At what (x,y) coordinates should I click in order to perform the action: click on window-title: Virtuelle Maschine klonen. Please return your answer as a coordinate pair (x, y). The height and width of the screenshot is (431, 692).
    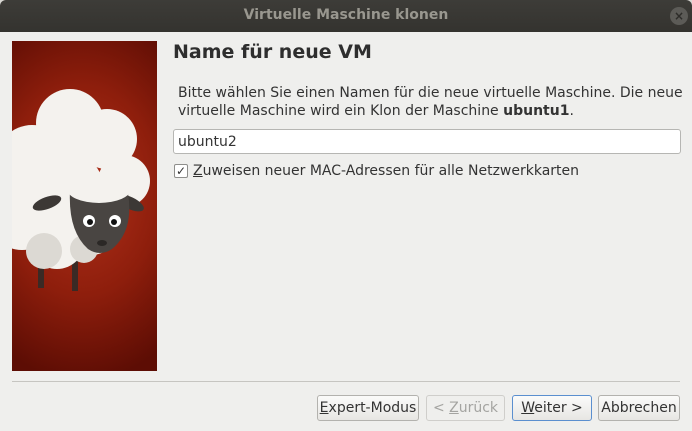
    Looking at the image, I should click on (346, 15).